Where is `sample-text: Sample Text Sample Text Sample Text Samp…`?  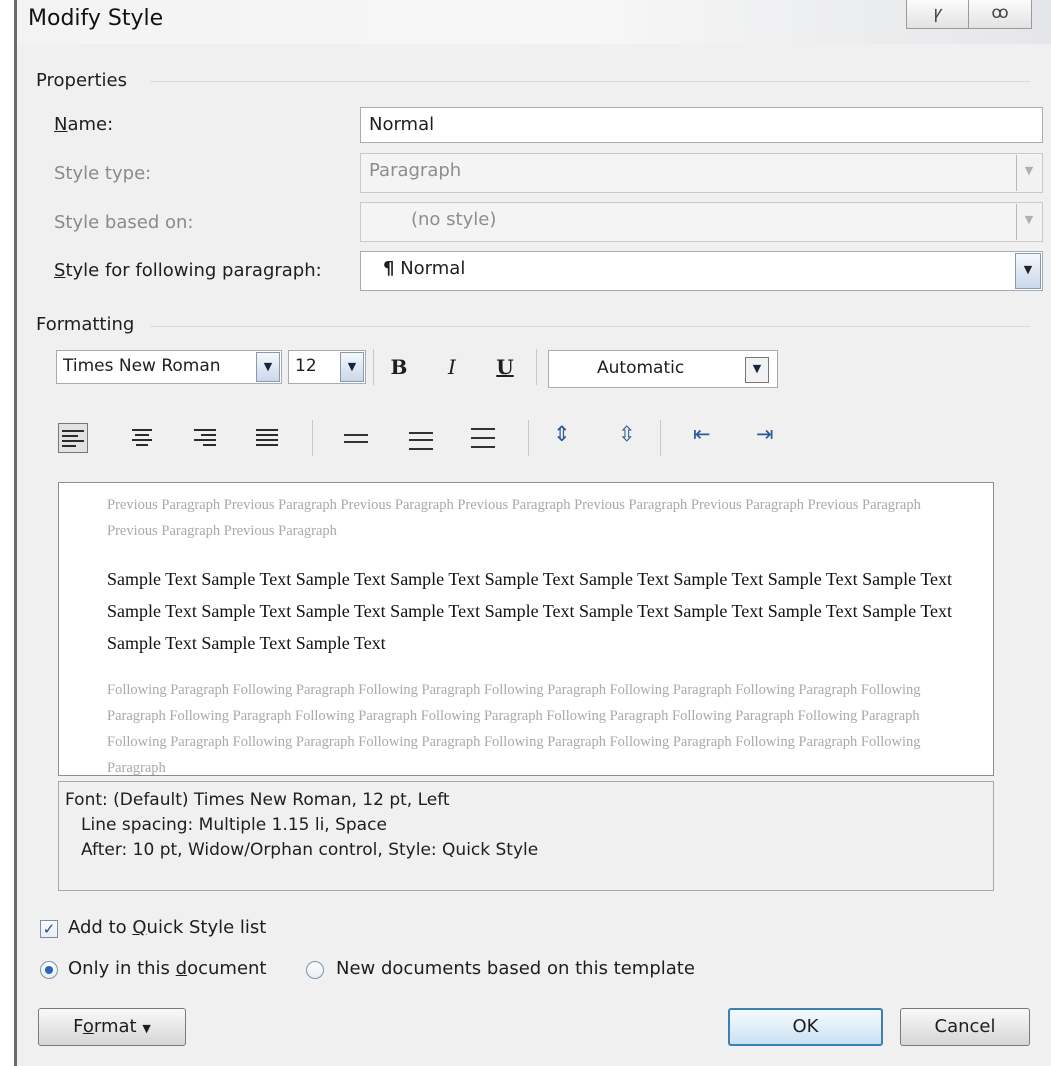
sample-text: Sample Text Sample Text Sample Text Samp… is located at coordinates (530, 611).